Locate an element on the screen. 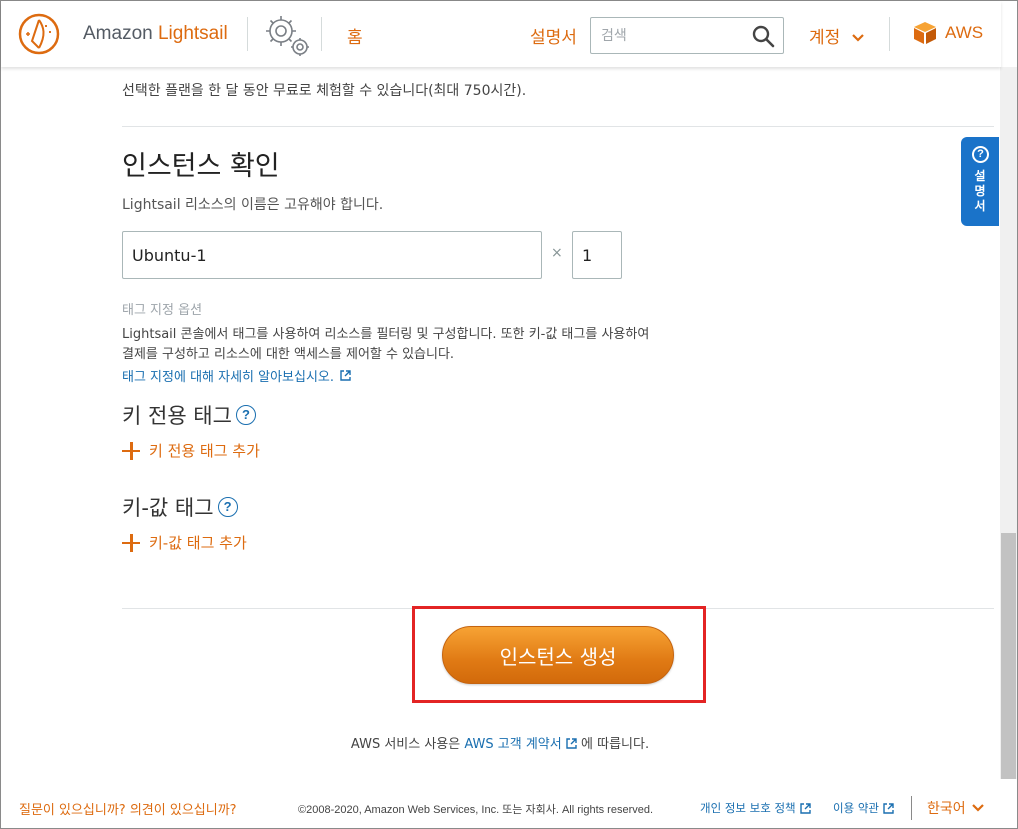 Image resolution: width=1018 pixels, height=829 pixels. scrollbar-thumb is located at coordinates (1008, 656).